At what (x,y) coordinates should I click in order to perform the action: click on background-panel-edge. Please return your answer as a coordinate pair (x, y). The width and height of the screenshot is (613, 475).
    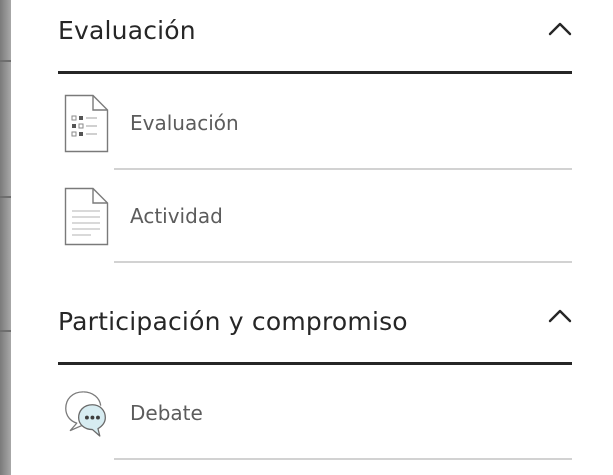
    Looking at the image, I should click on (5, 237).